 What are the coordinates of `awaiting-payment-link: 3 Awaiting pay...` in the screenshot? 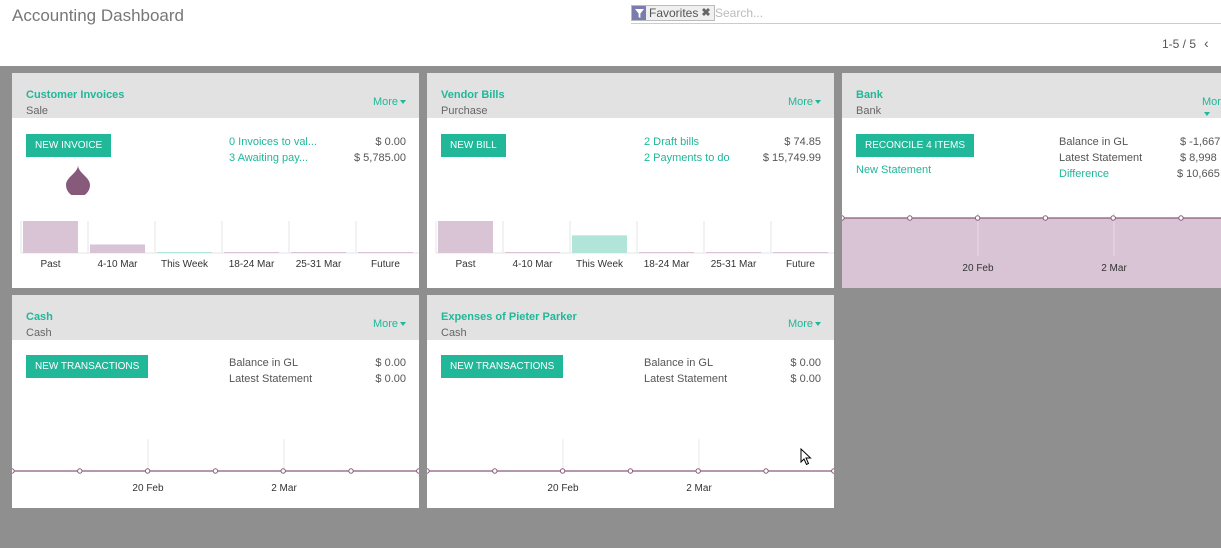 It's located at (268, 158).